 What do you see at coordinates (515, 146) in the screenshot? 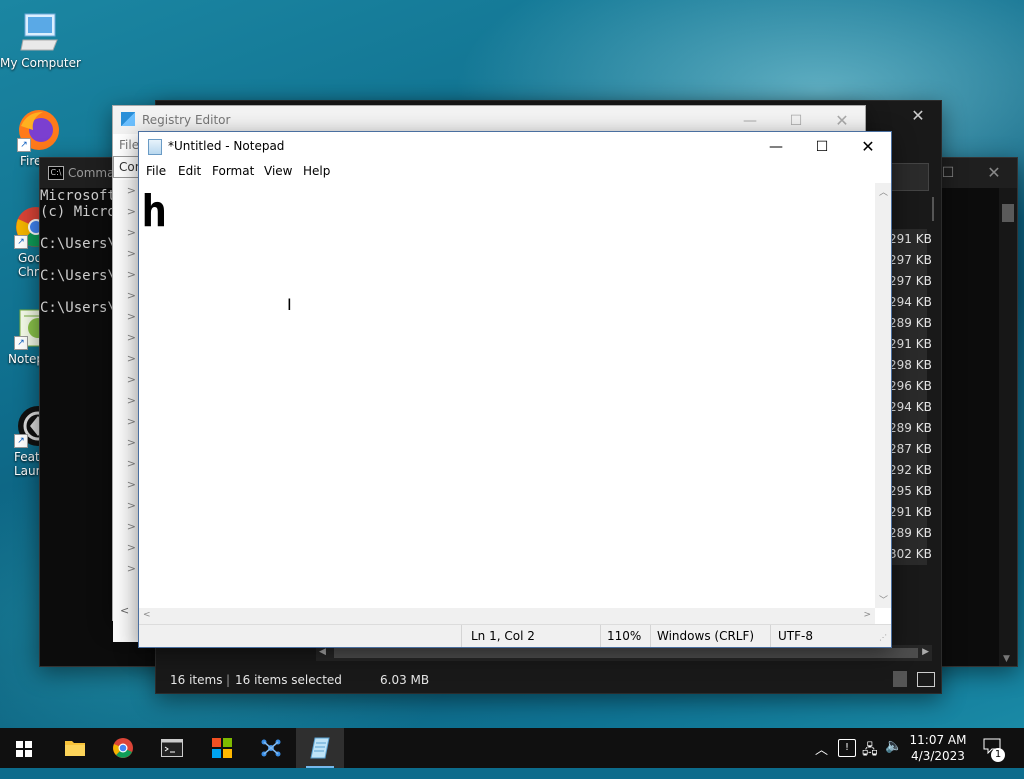
I see `notepad-title-bar: *Untitled - Notepad — ☐ ✕` at bounding box center [515, 146].